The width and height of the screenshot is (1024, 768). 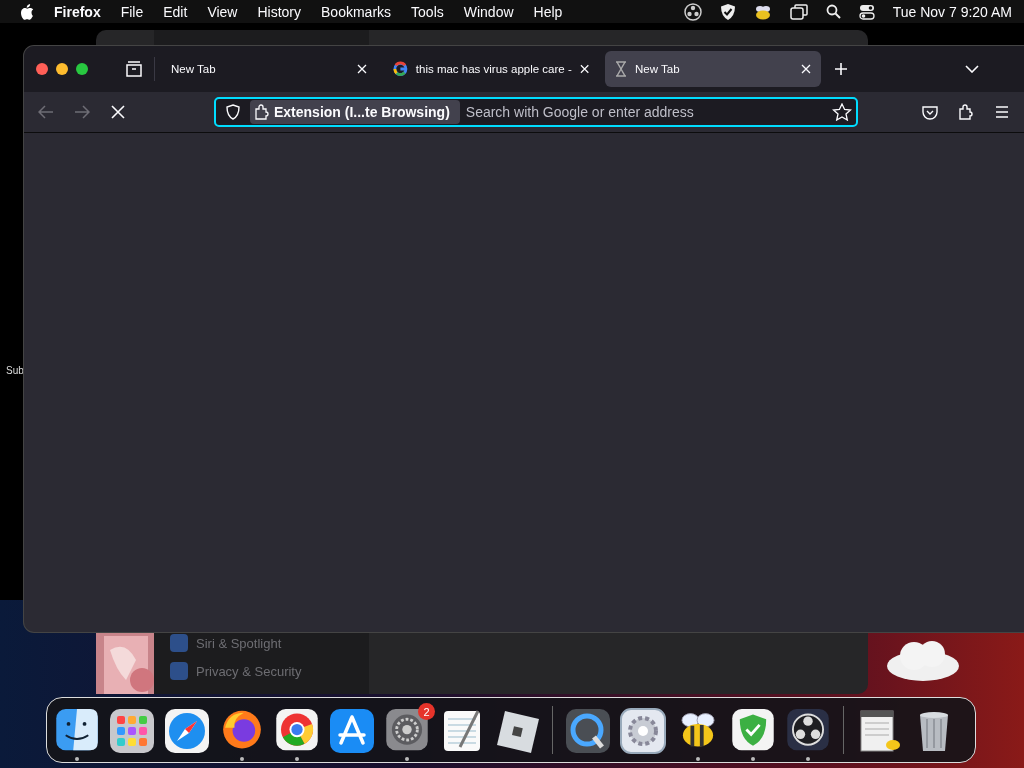 I want to click on clock: Tue Nov 7 9:20 AM, so click(x=952, y=11).